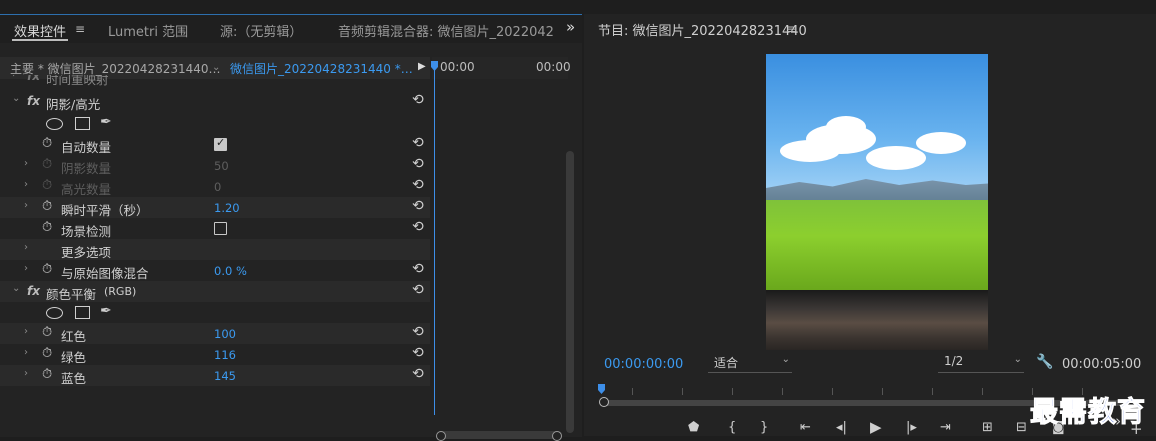  Describe the element at coordinates (220, 228) in the screenshot. I see `scene-detect-checkbox` at that location.